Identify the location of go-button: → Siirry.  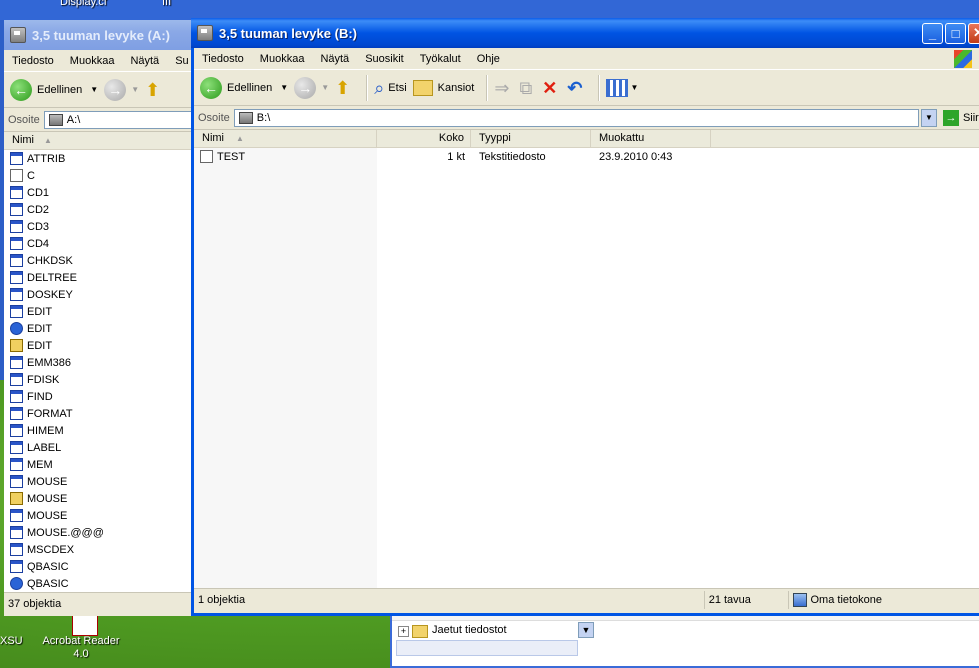
(960, 117).